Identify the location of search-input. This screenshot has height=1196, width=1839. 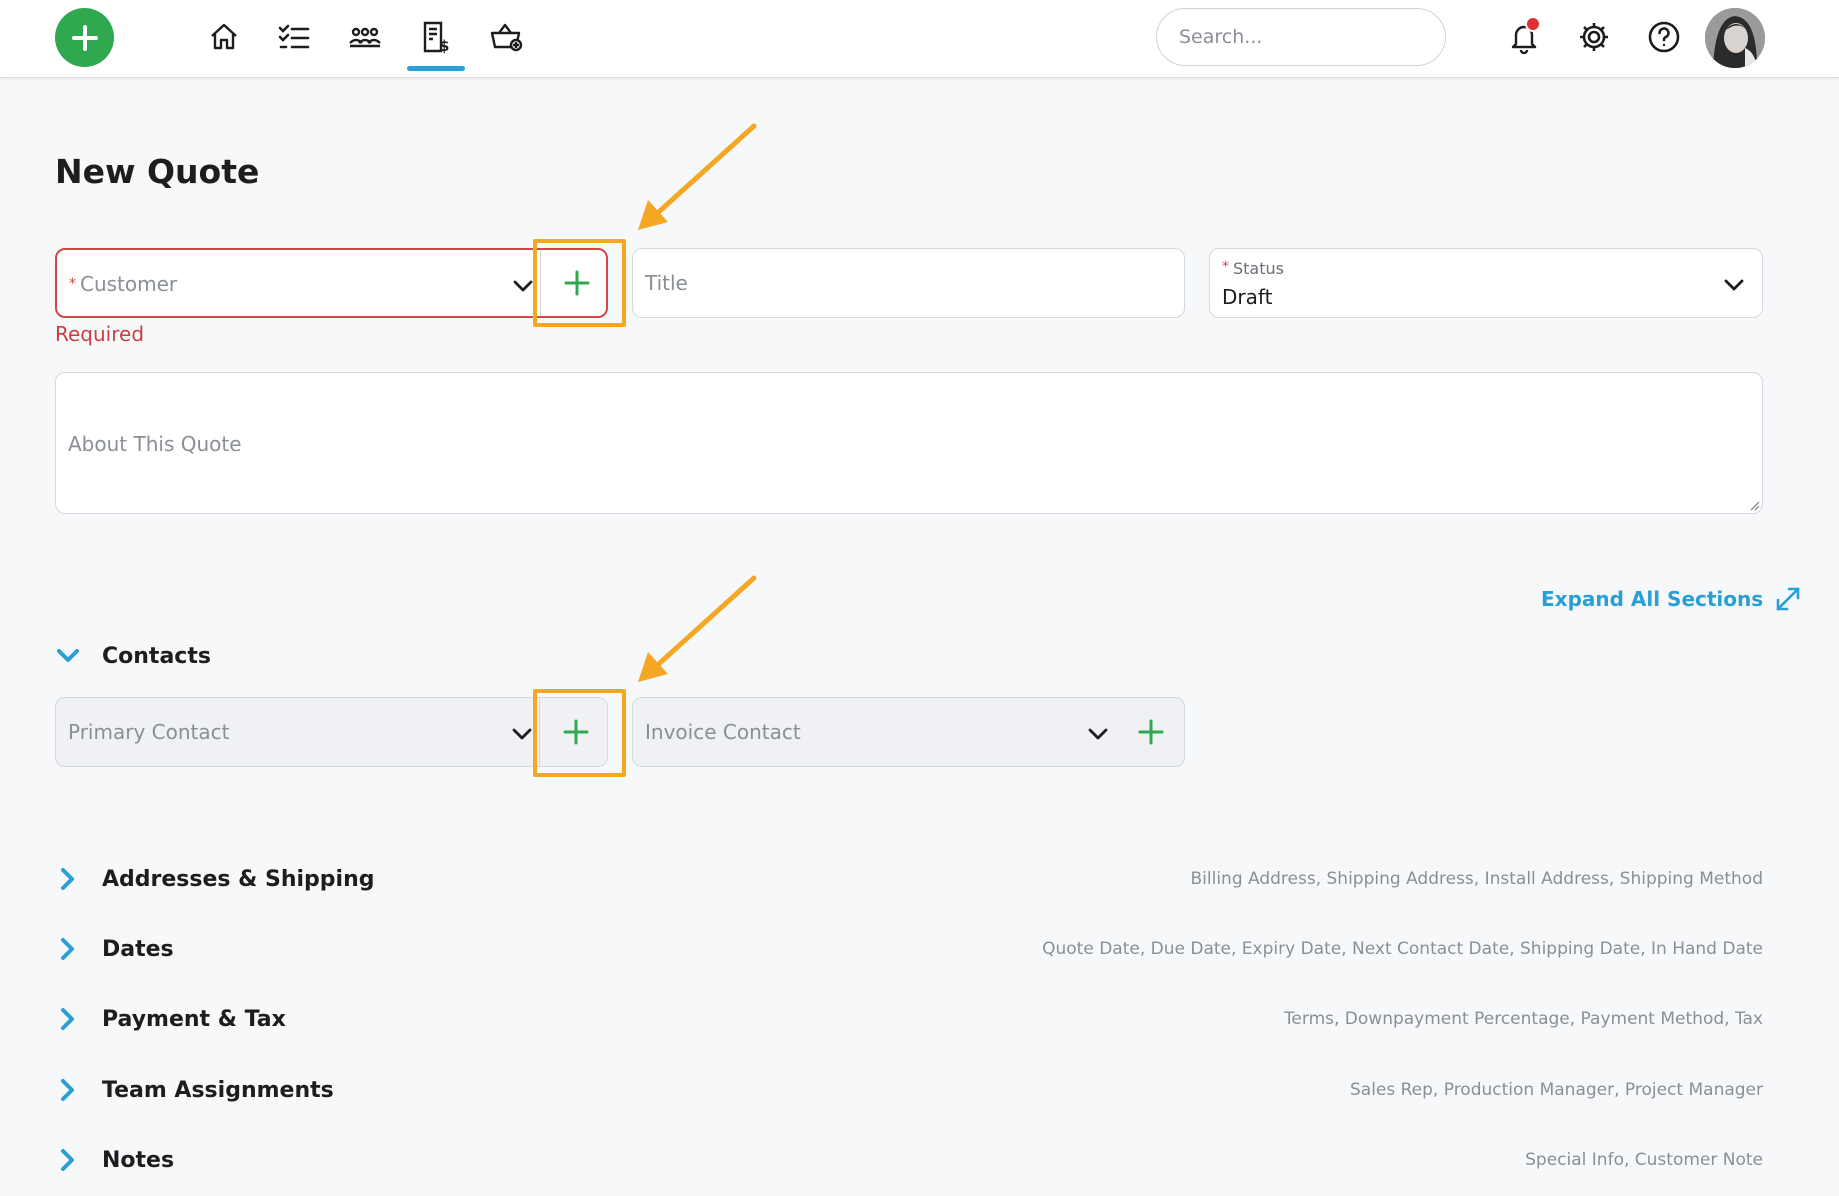
(1301, 37).